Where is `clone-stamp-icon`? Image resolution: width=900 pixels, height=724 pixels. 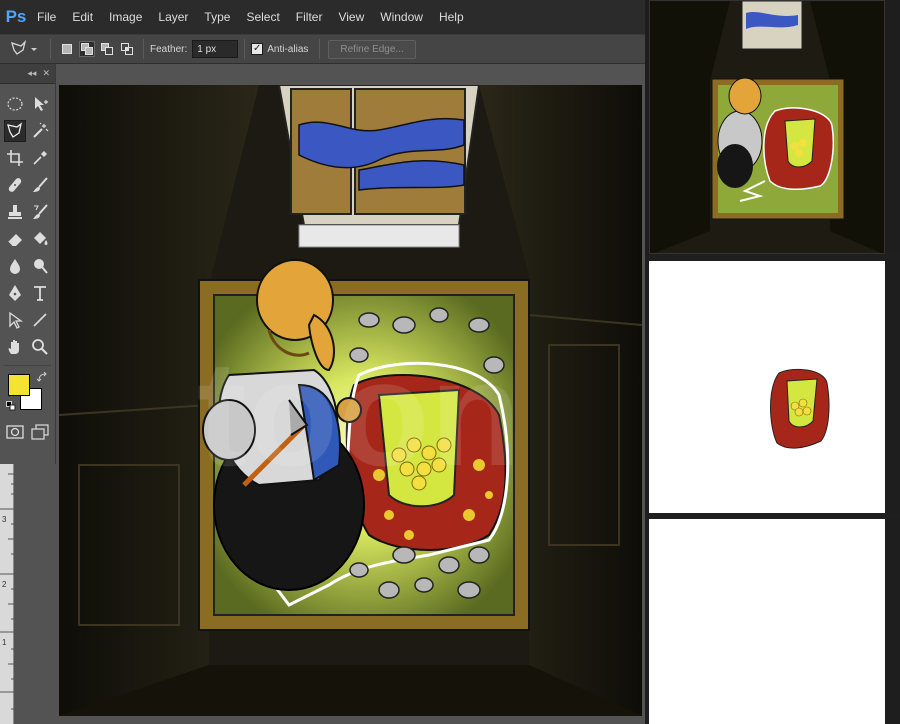
clone-stamp-icon is located at coordinates (15, 211).